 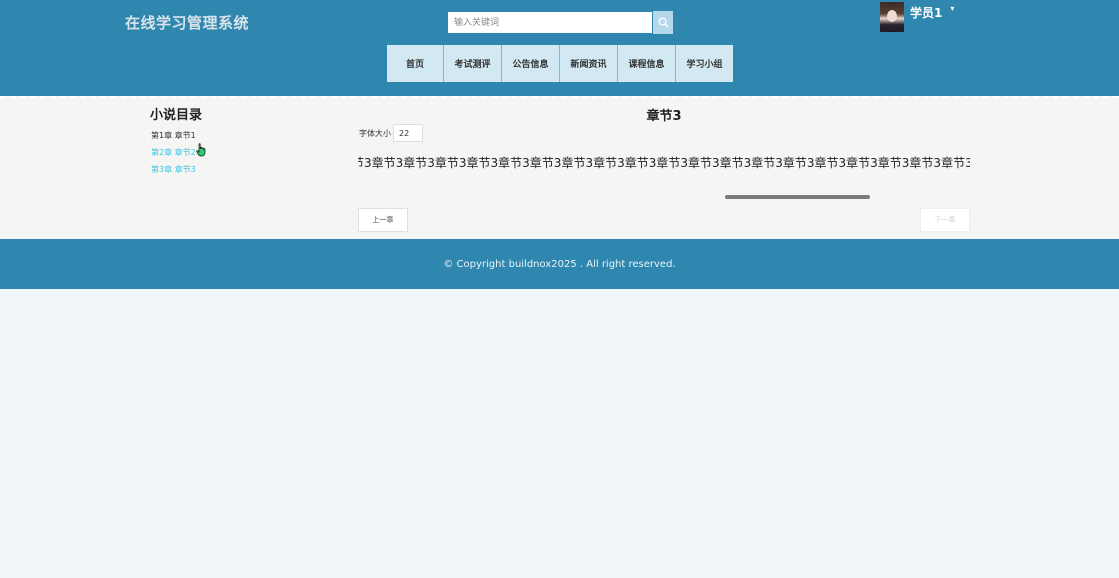 What do you see at coordinates (926, 12) in the screenshot?
I see `user-name: 学员1` at bounding box center [926, 12].